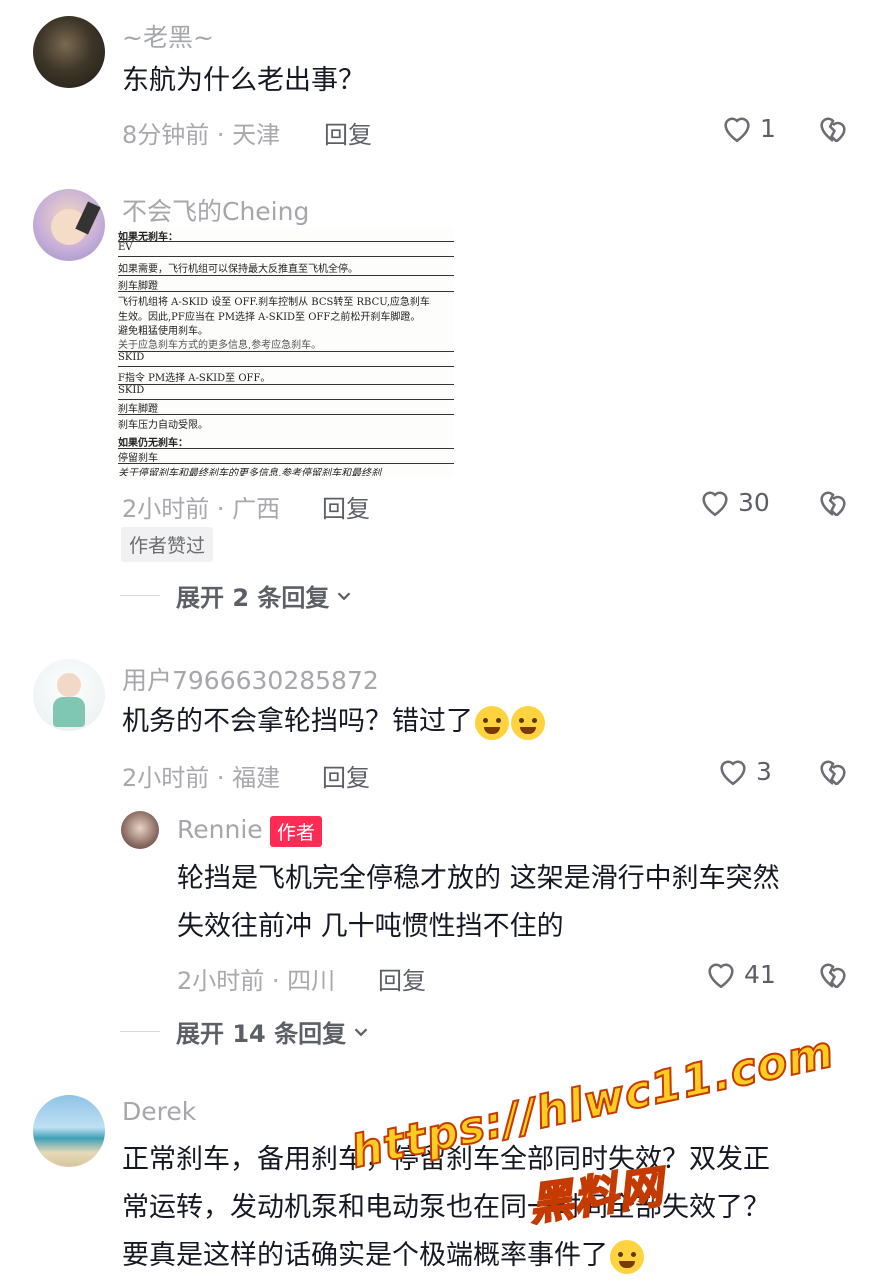 This screenshot has height=1281, width=883. I want to click on image-text-line: 避免粗猛使用刹车。, so click(163, 331).